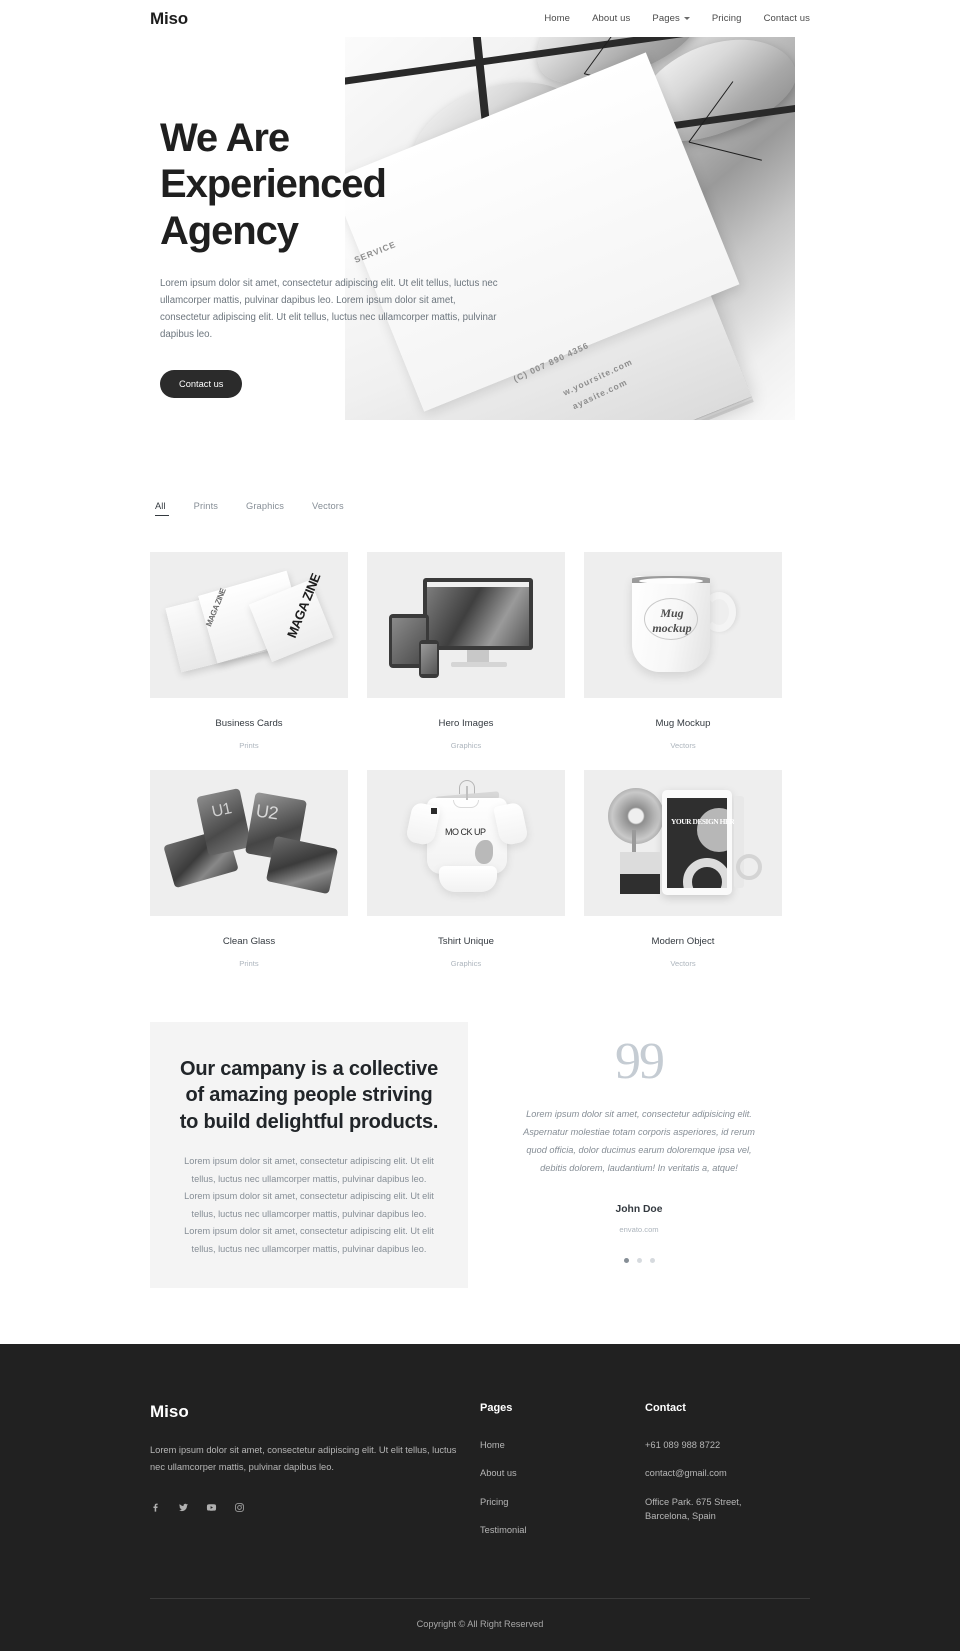 Image resolution: width=960 pixels, height=1651 pixels. I want to click on portfolio-card: Mug mockup Mug Mockup Vectors, so click(683, 651).